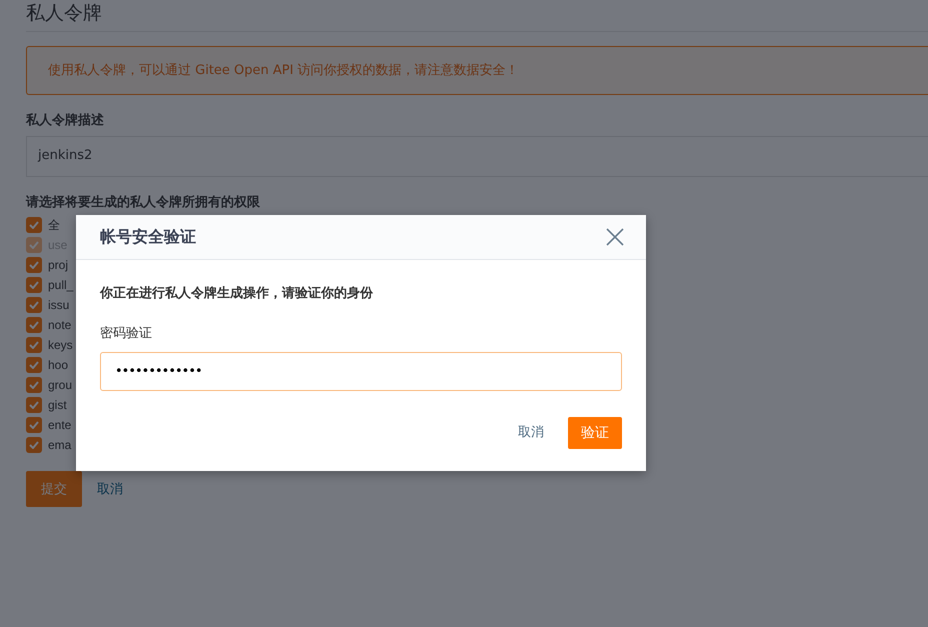 This screenshot has width=928, height=627. What do you see at coordinates (57, 405) in the screenshot?
I see `checkbox-label: gist` at bounding box center [57, 405].